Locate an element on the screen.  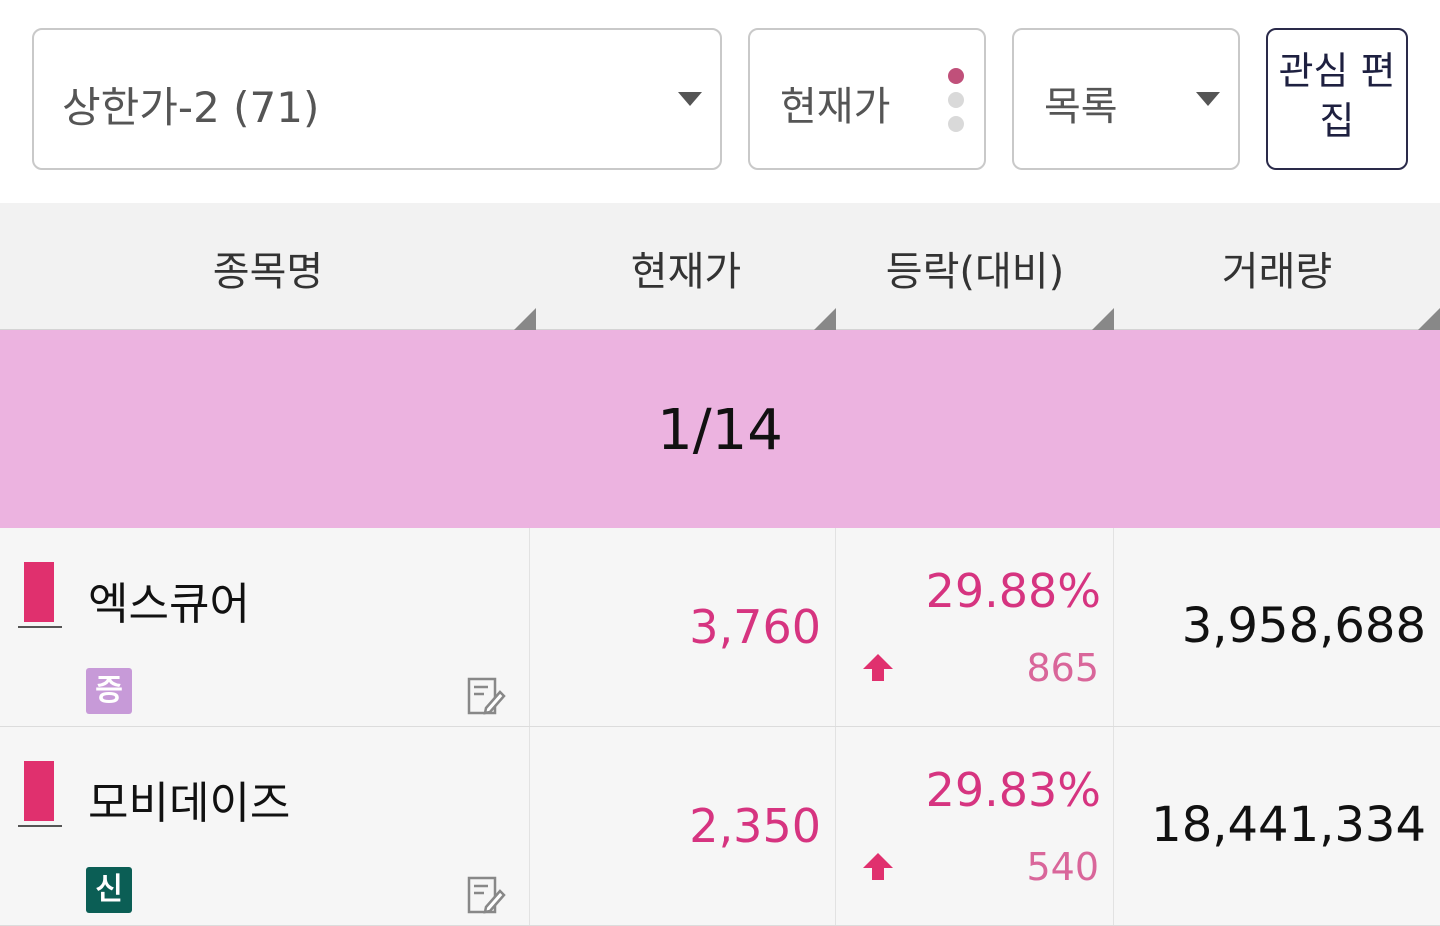
stock-name: 엑스큐어 is located at coordinates (169, 604).